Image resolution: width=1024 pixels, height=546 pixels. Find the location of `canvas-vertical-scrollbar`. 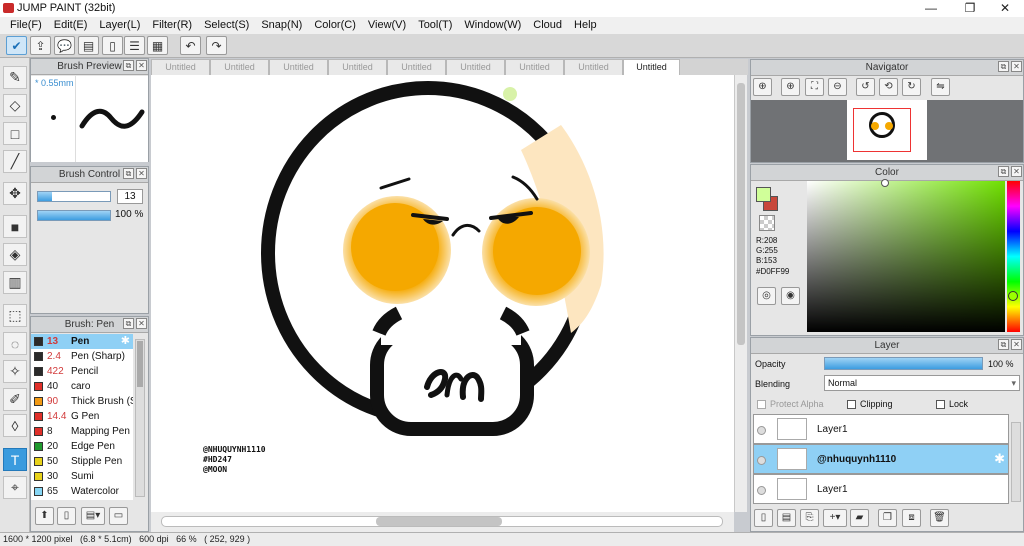

canvas-vertical-scrollbar is located at coordinates (740, 293).